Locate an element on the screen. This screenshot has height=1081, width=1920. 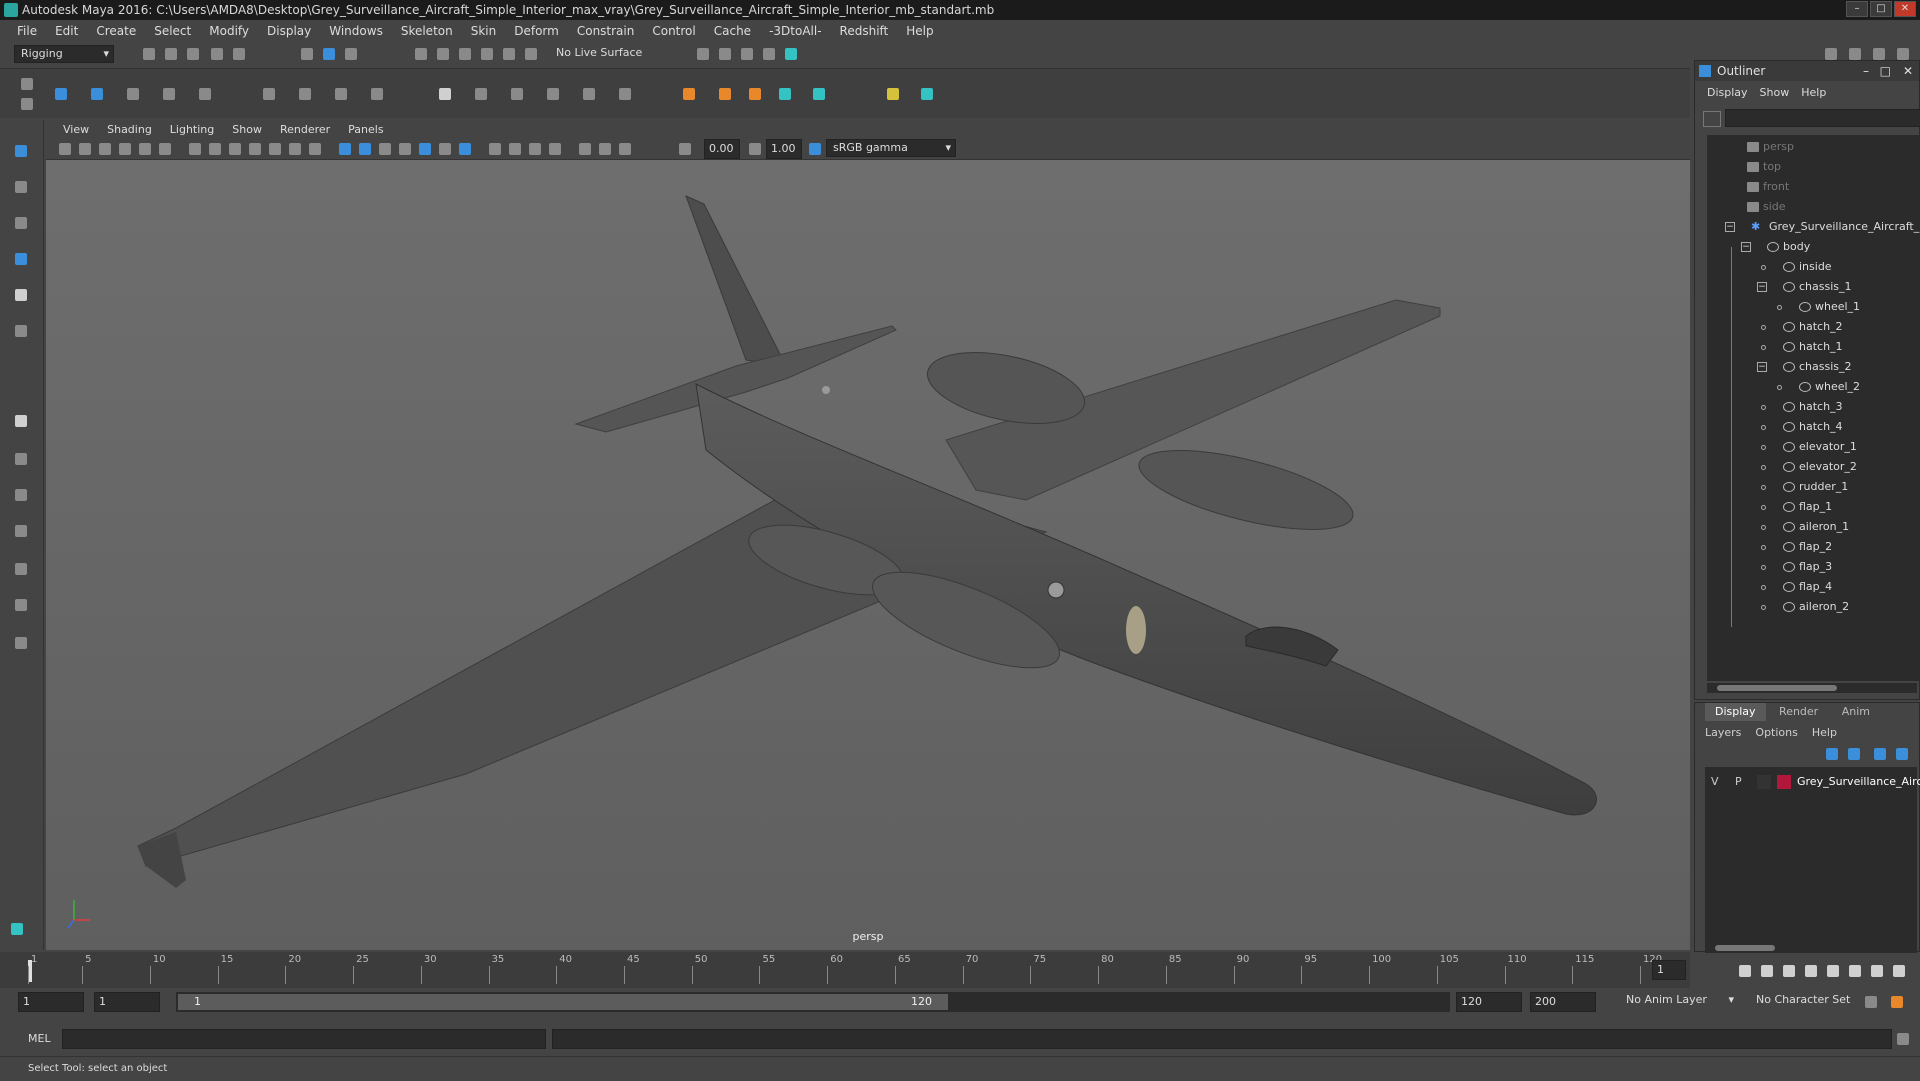
shelf-menu-icon is located at coordinates (27, 84).